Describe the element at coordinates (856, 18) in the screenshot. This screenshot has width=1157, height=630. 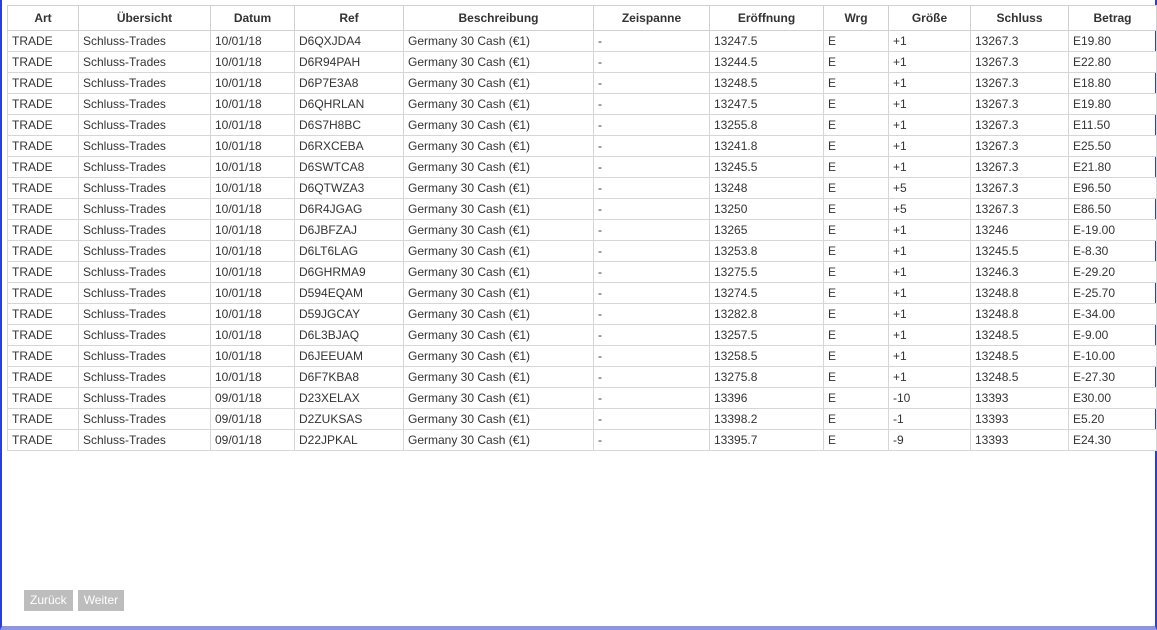
I see `column-header-currency: Wrg` at that location.